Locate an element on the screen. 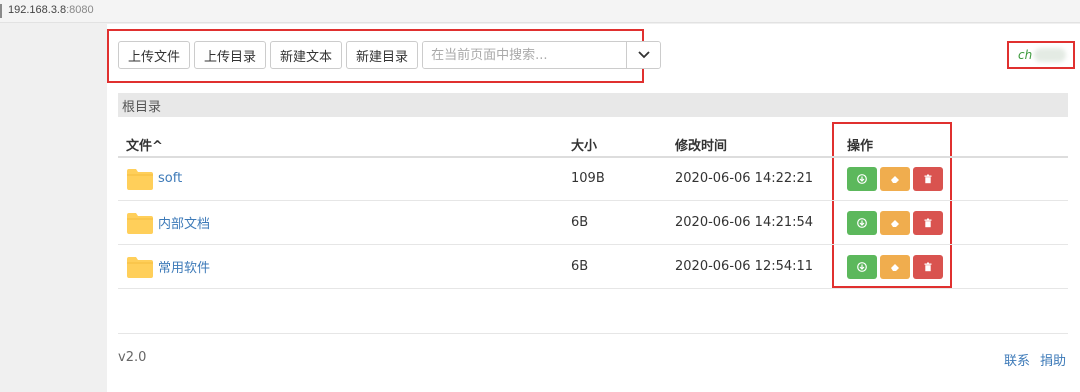 This screenshot has height=392, width=1080. modified-cell: 2020-06-06 12:54:11 is located at coordinates (744, 266).